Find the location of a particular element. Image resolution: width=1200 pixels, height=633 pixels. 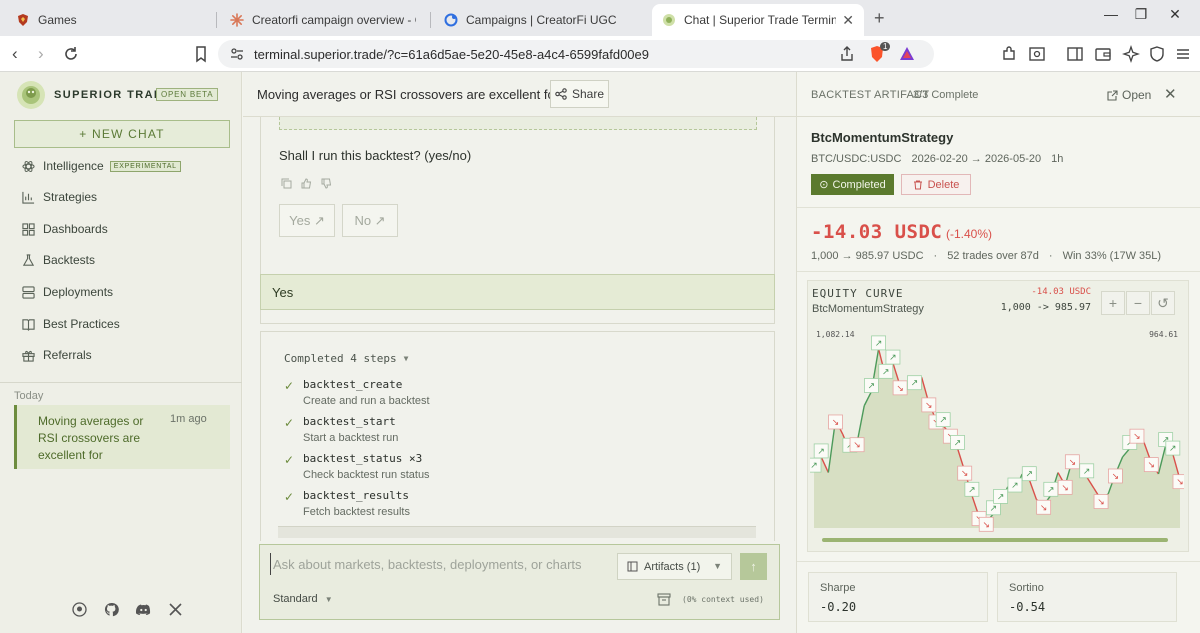

leo-ai-icon is located at coordinates (1131, 54).